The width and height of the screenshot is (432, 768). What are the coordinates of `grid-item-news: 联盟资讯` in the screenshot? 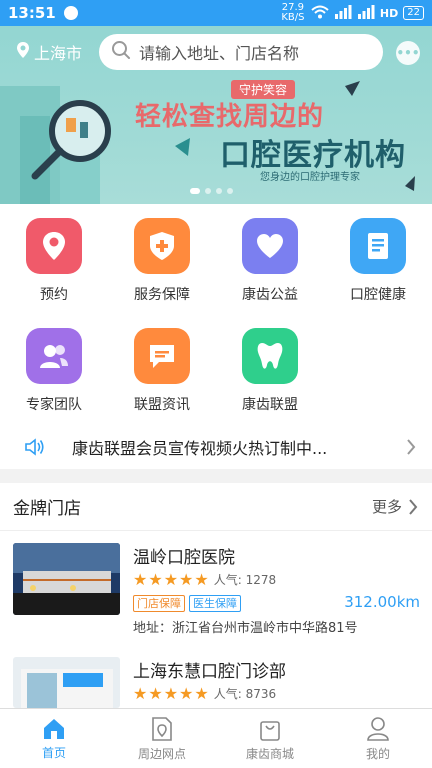 It's located at (162, 371).